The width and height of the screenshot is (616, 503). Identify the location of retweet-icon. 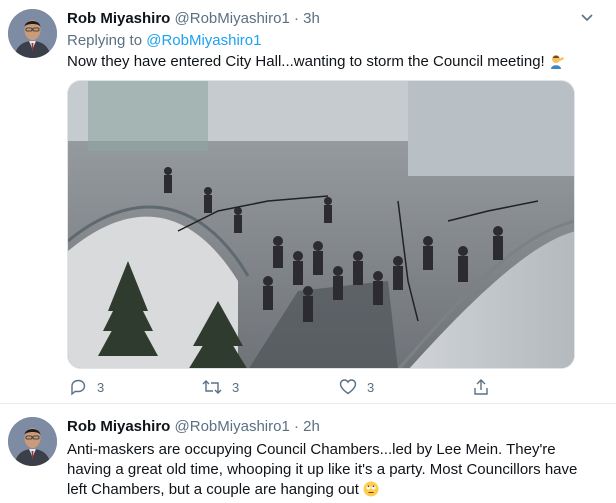
(212, 387).